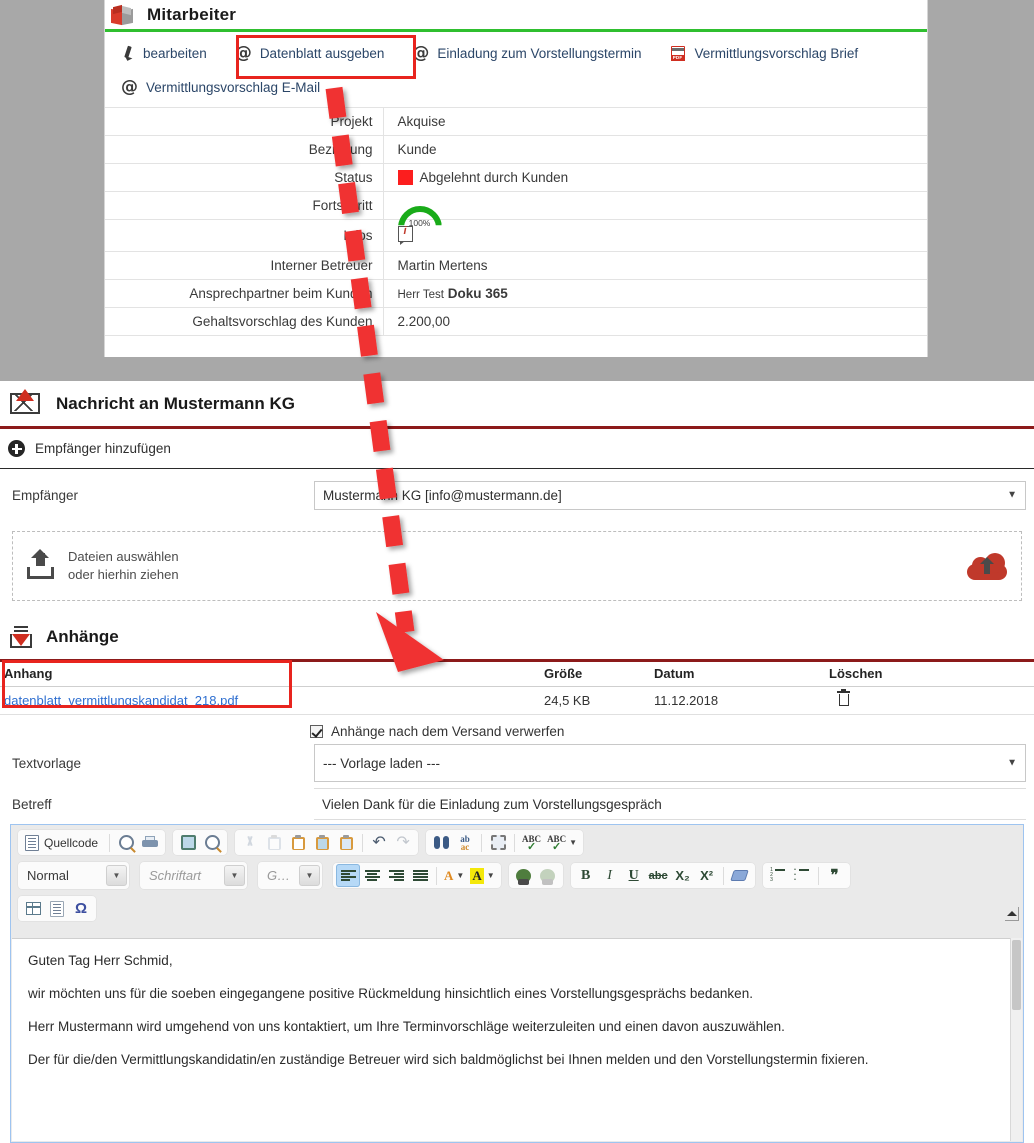  I want to click on cloud-upload-icon, so click(987, 566).